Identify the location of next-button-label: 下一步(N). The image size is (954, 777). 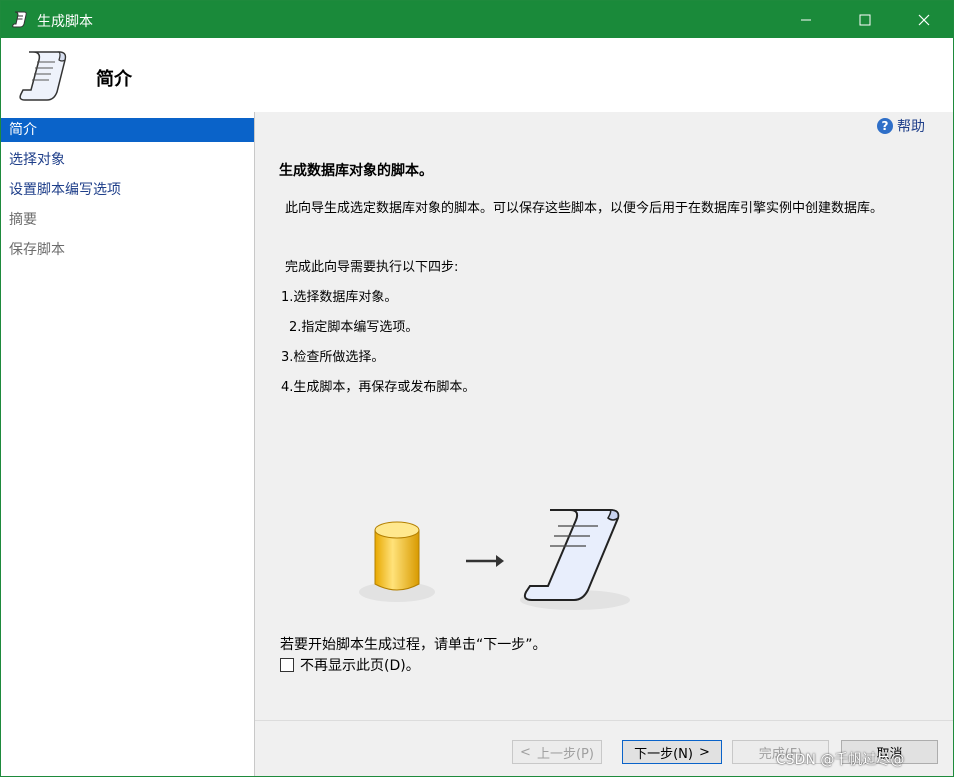
(663, 754).